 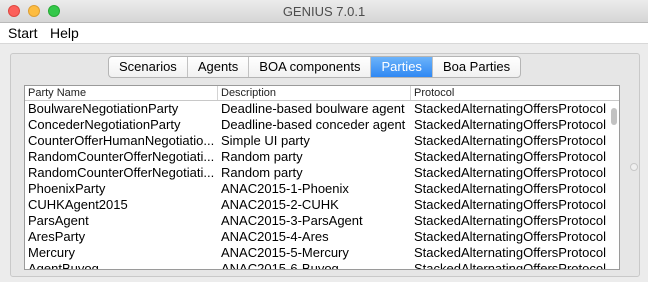 What do you see at coordinates (57, 236) in the screenshot?
I see `party-name-cell: AresParty` at bounding box center [57, 236].